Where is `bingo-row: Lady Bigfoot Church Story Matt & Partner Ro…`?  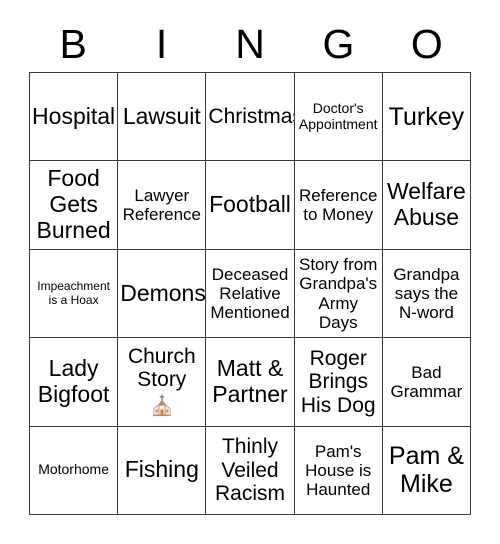
bingo-row: Lady Bigfoot Church Story Matt & Partner Ro… is located at coordinates (251, 382).